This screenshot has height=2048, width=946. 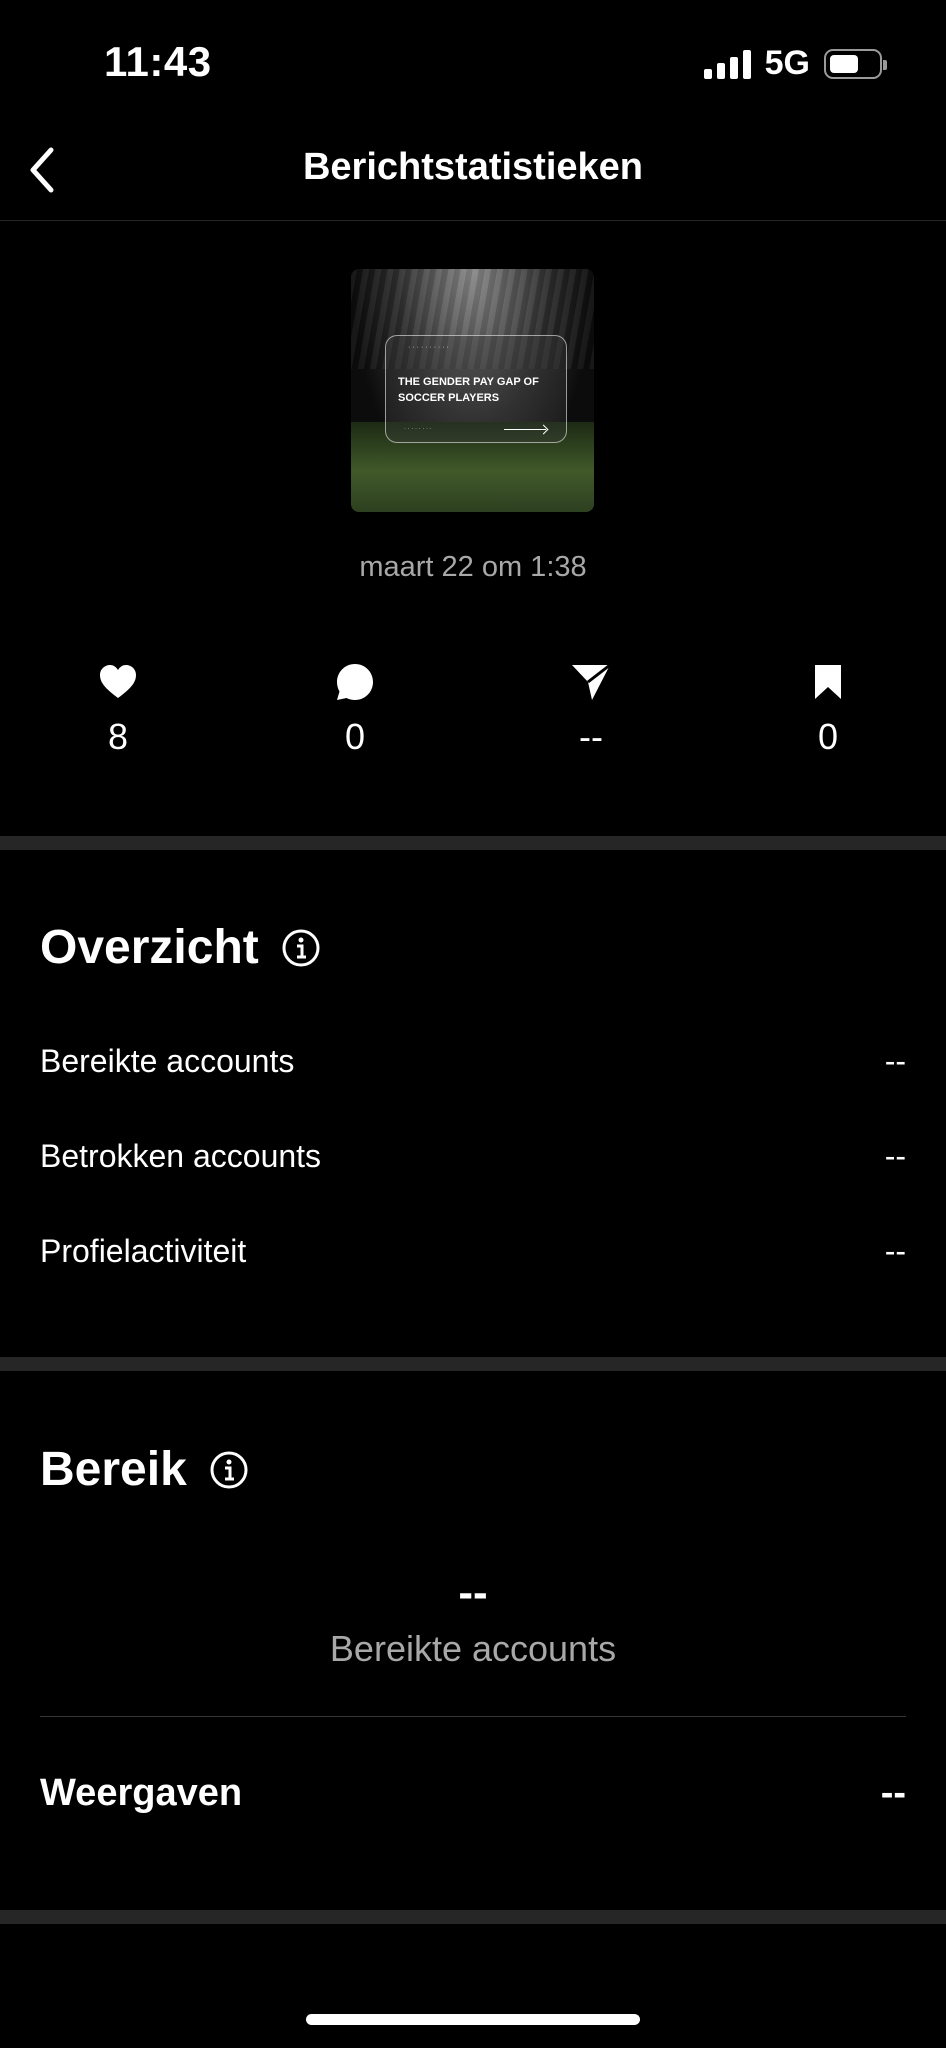 I want to click on saves-stat: 0, so click(x=828, y=709).